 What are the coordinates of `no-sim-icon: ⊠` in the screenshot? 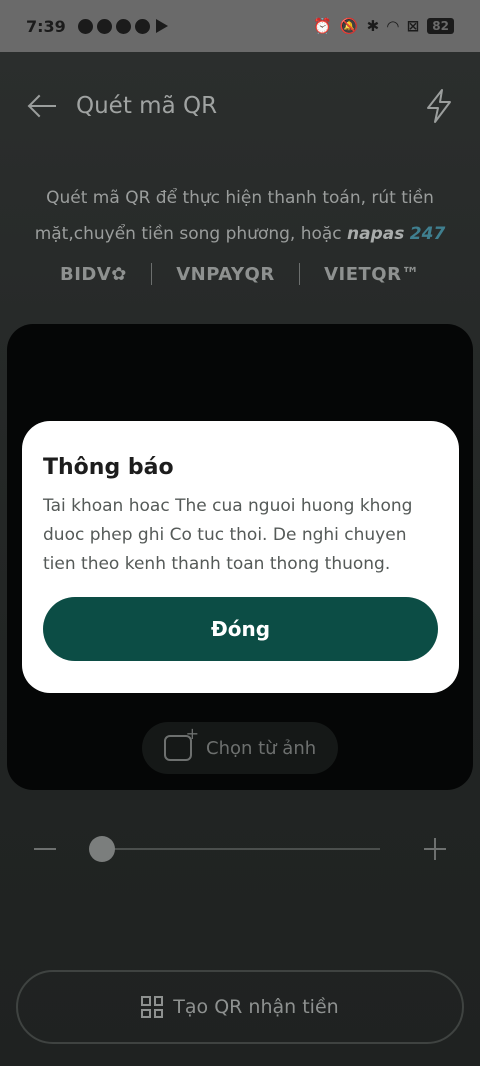 It's located at (413, 26).